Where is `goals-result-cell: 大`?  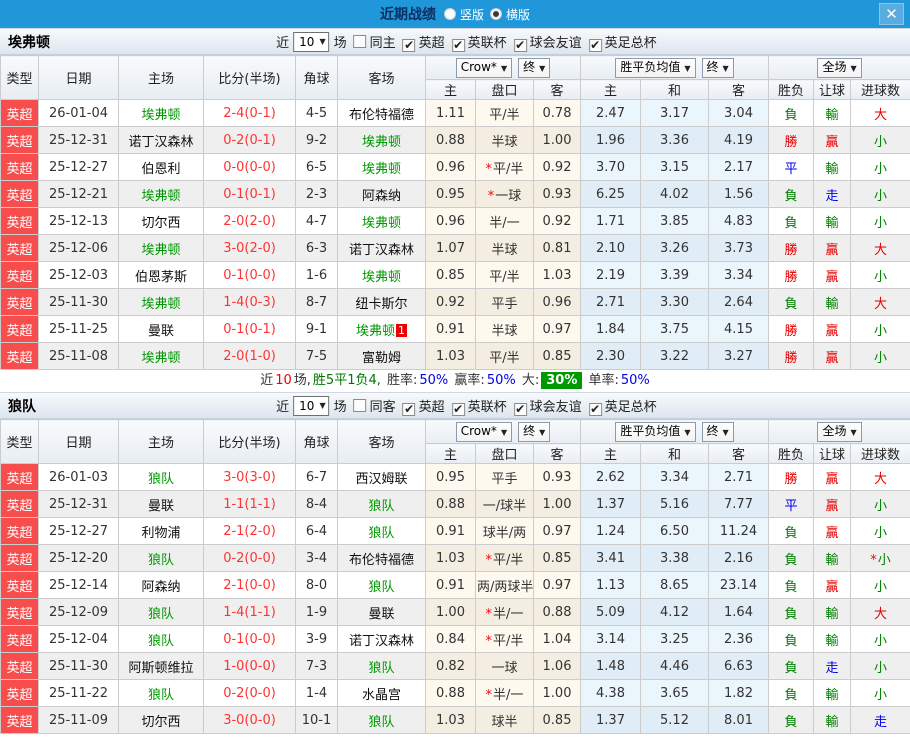
goals-result-cell: 大 is located at coordinates (880, 477).